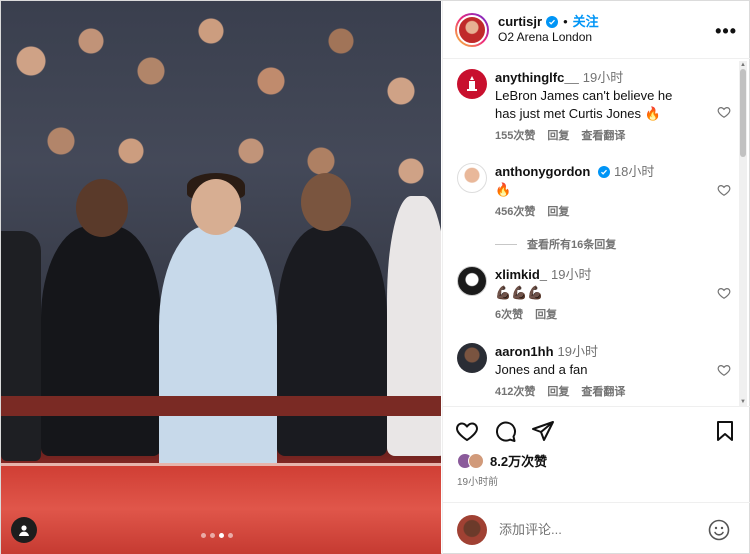 The height and width of the screenshot is (554, 750). What do you see at coordinates (477, 480) in the screenshot?
I see `posted-time: 19小时前` at bounding box center [477, 480].